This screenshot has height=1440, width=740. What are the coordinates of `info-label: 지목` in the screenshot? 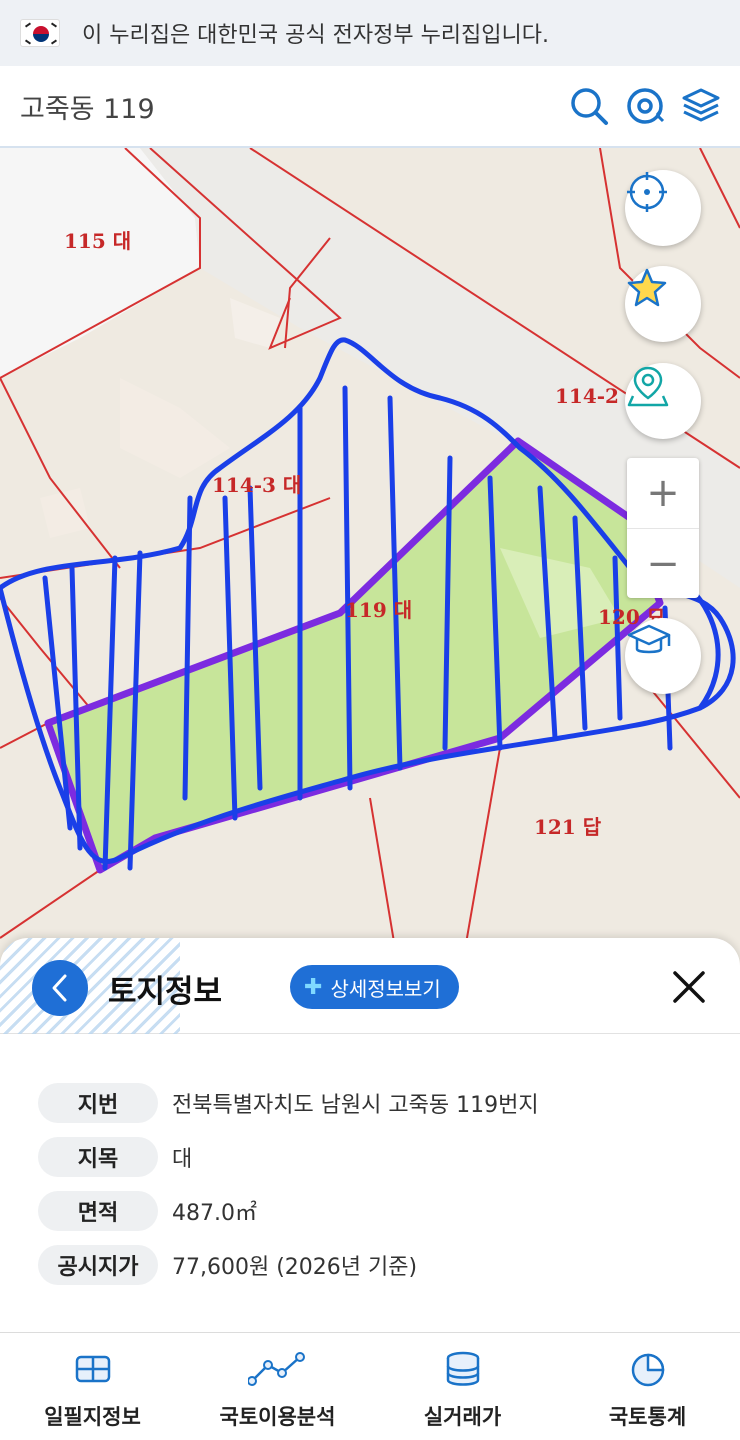 It's located at (98, 1157).